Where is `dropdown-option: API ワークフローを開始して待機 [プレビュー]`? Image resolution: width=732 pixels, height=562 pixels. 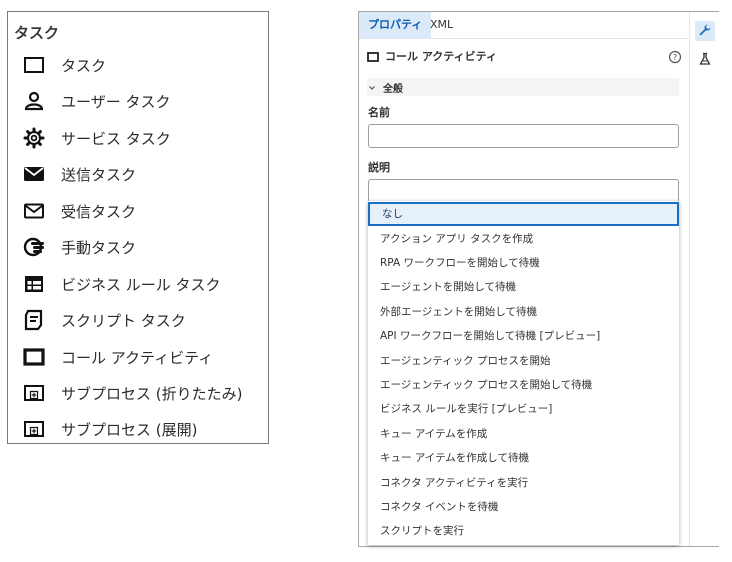
dropdown-option: API ワークフローを開始して待機 [プレビュー] is located at coordinates (523, 336).